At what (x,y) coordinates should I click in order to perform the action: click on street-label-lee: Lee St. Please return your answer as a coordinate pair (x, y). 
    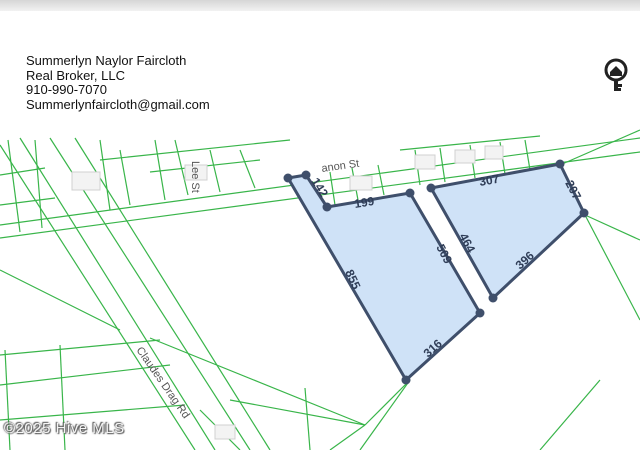
    Looking at the image, I should click on (195, 177).